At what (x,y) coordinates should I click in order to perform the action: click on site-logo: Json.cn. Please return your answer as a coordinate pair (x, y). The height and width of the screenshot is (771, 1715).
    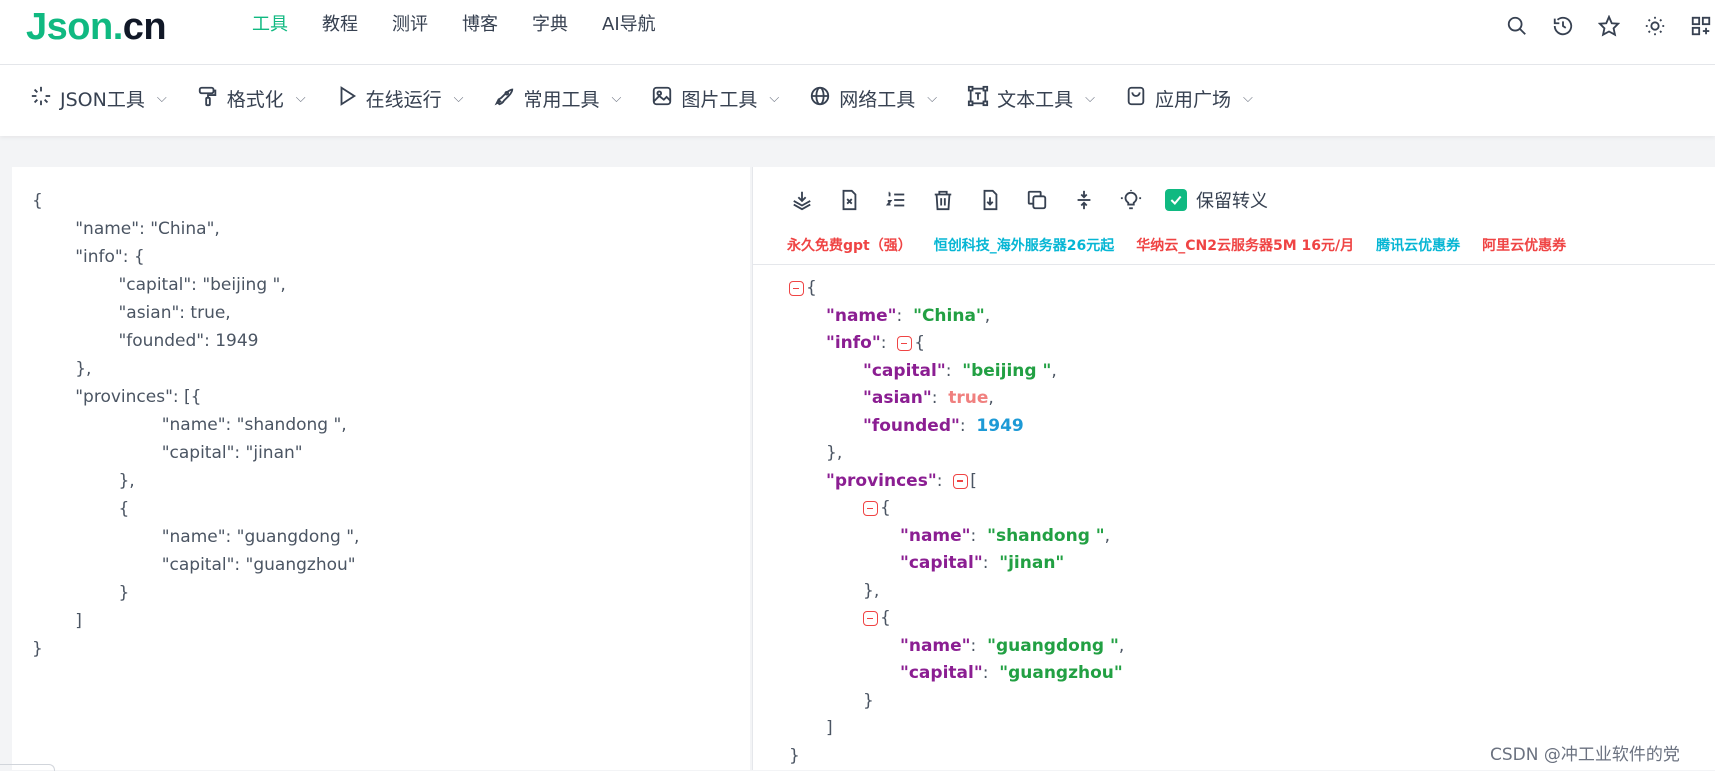
    Looking at the image, I should click on (96, 27).